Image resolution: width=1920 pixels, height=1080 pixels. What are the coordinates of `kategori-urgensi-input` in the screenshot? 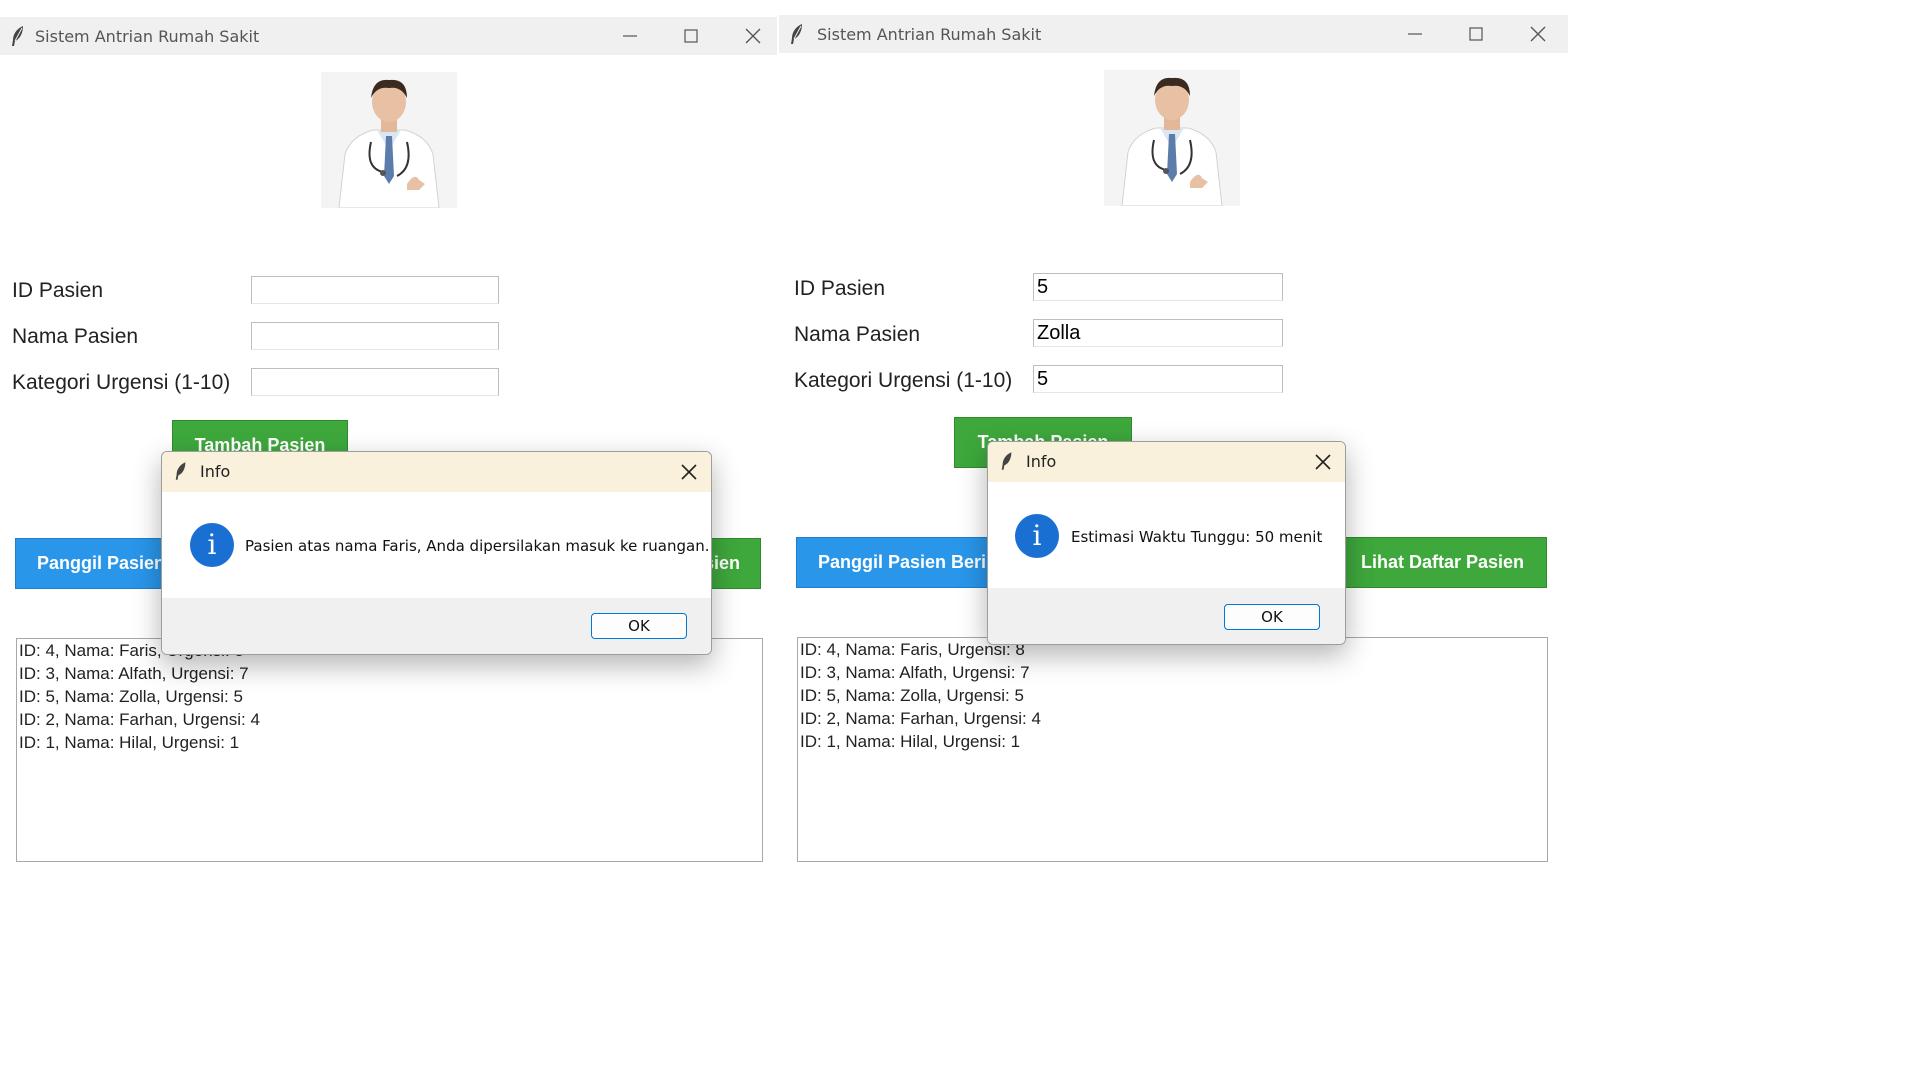 It's located at (375, 382).